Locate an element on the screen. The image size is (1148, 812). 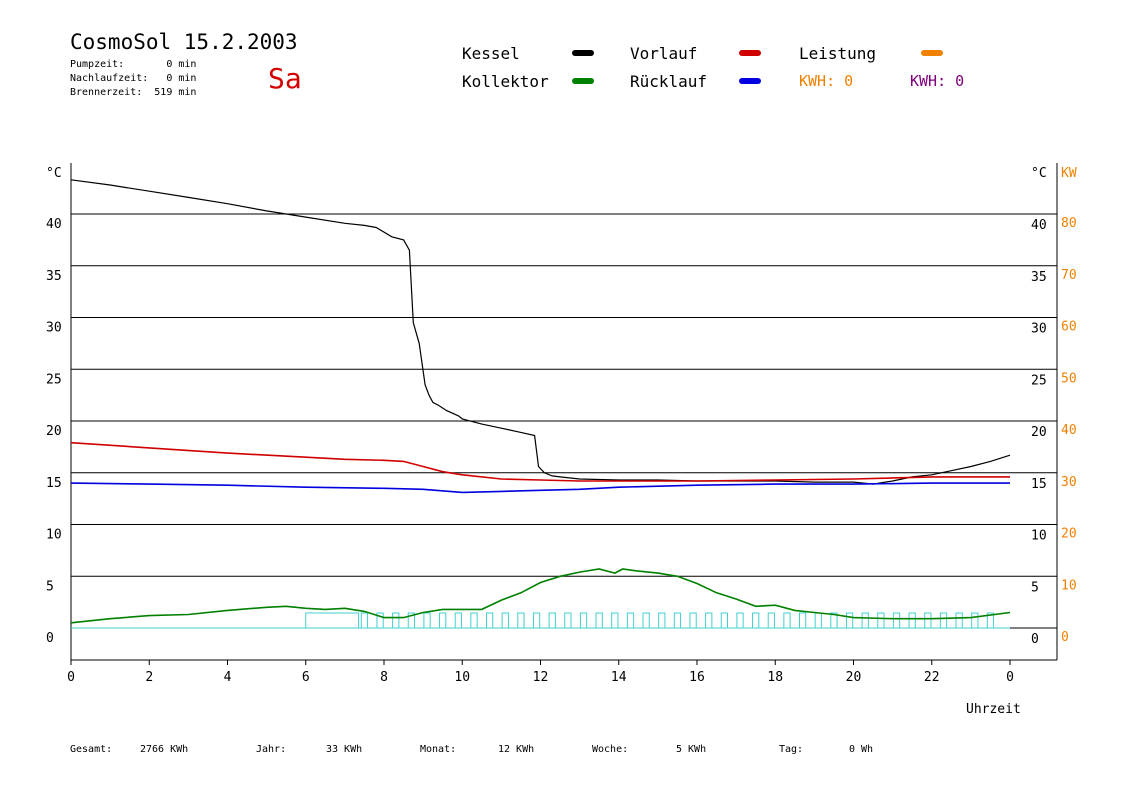
ruecklauf-line is located at coordinates (540, 488).